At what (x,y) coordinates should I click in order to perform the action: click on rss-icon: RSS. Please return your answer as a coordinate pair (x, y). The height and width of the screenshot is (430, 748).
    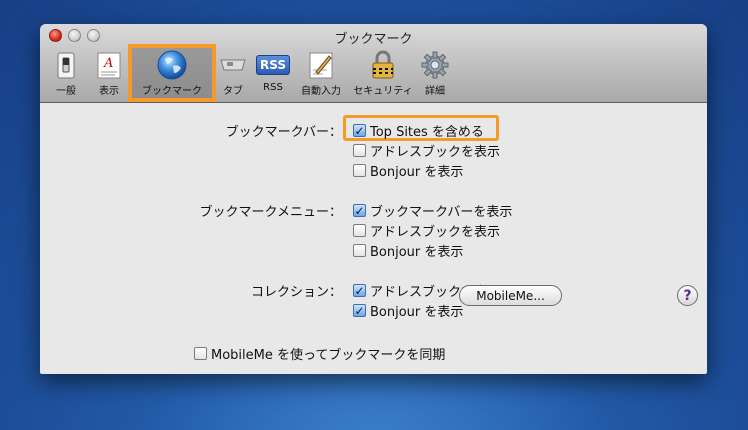
    Looking at the image, I should click on (273, 64).